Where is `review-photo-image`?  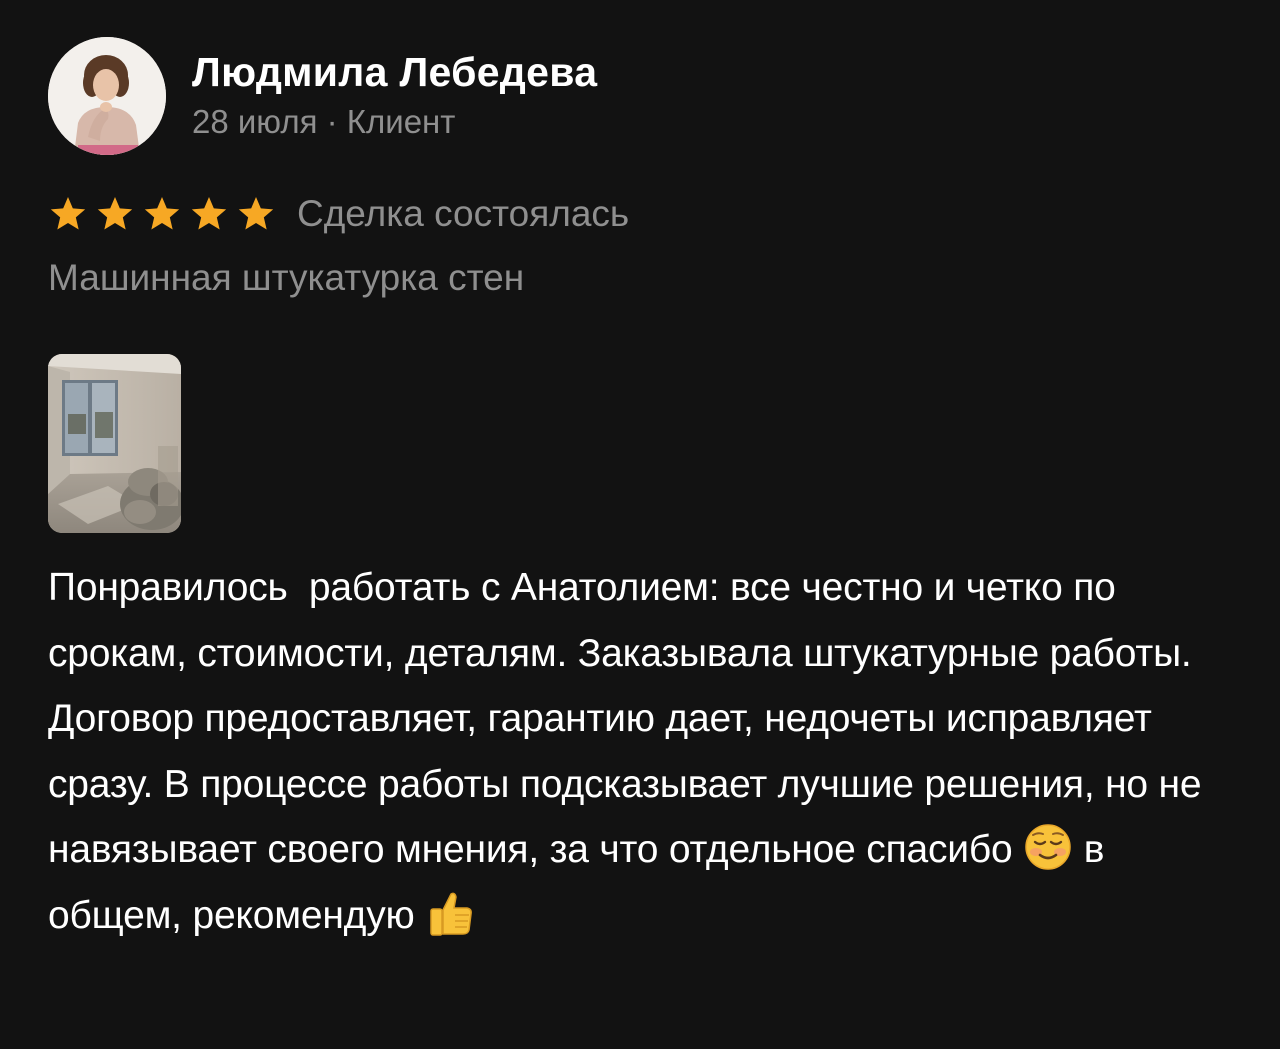
review-photo-image is located at coordinates (114, 443).